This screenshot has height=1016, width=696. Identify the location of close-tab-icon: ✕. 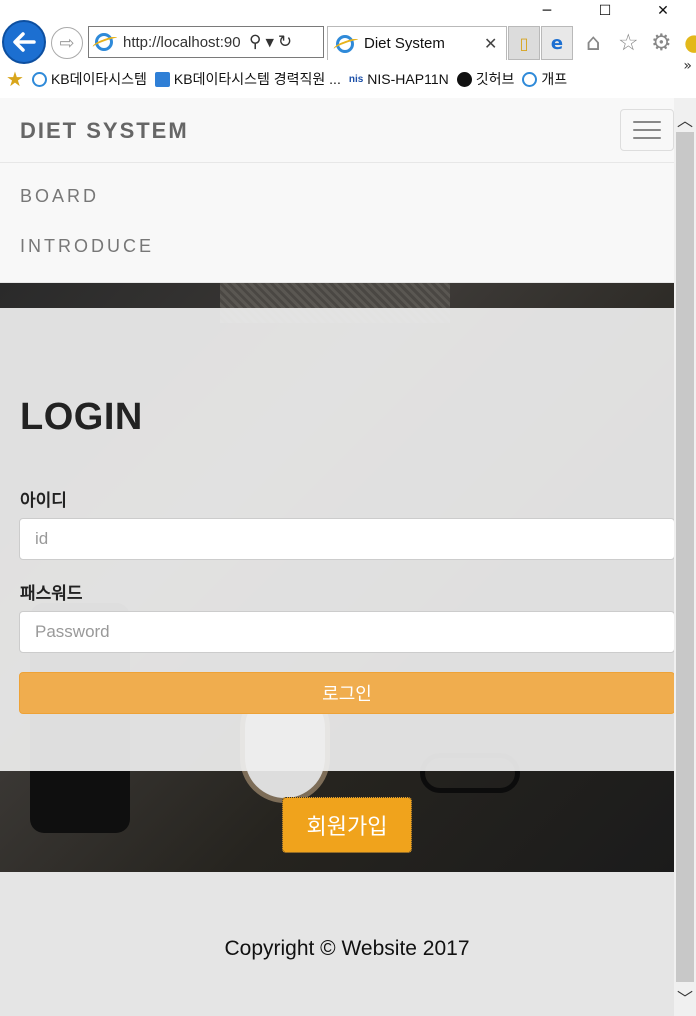
(490, 43).